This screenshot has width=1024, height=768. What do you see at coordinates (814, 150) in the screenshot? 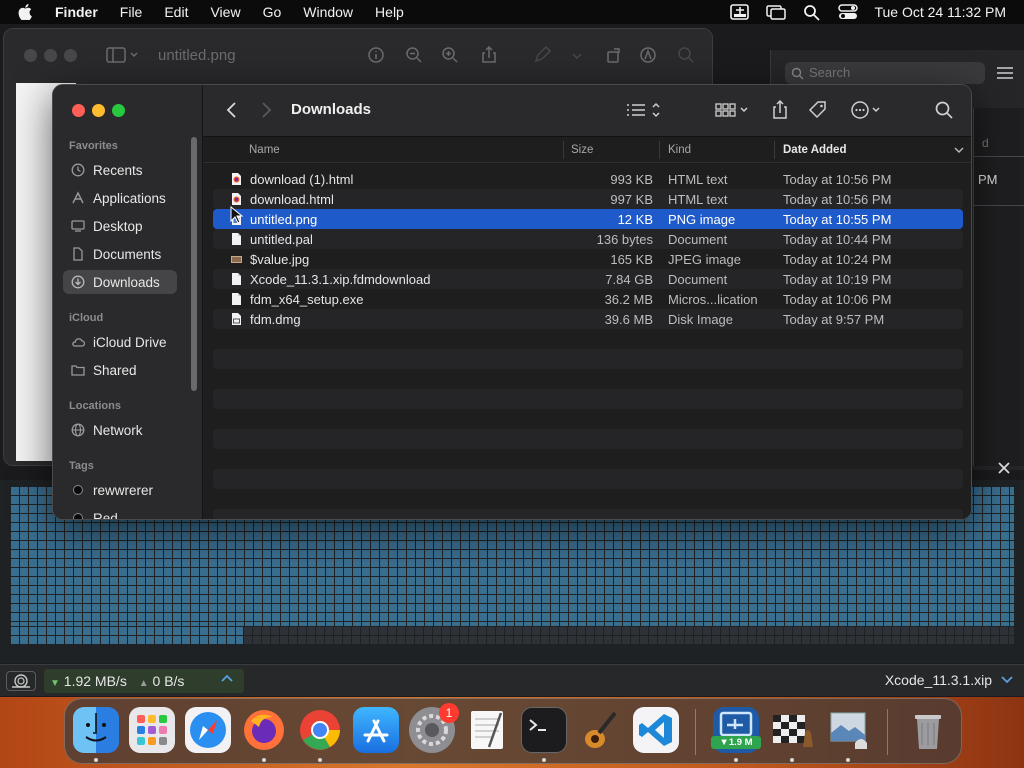
I see `column-header-date-added: Date Added` at bounding box center [814, 150].